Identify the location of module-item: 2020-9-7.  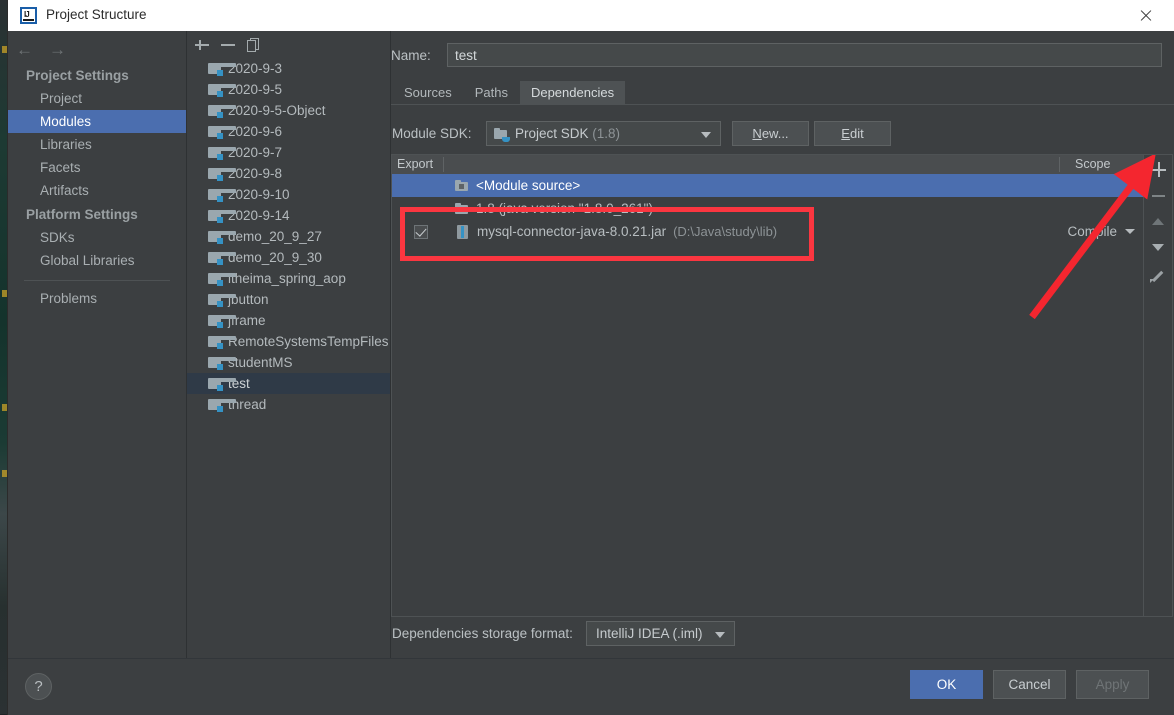
(288, 152).